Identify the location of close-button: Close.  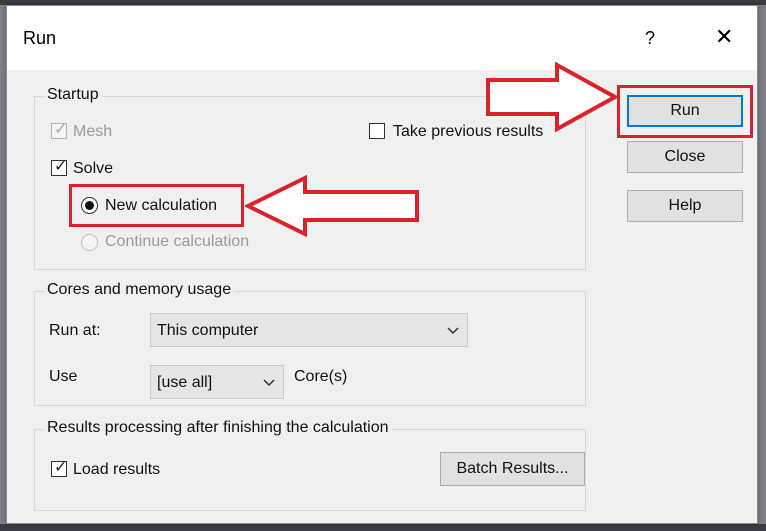
(685, 157).